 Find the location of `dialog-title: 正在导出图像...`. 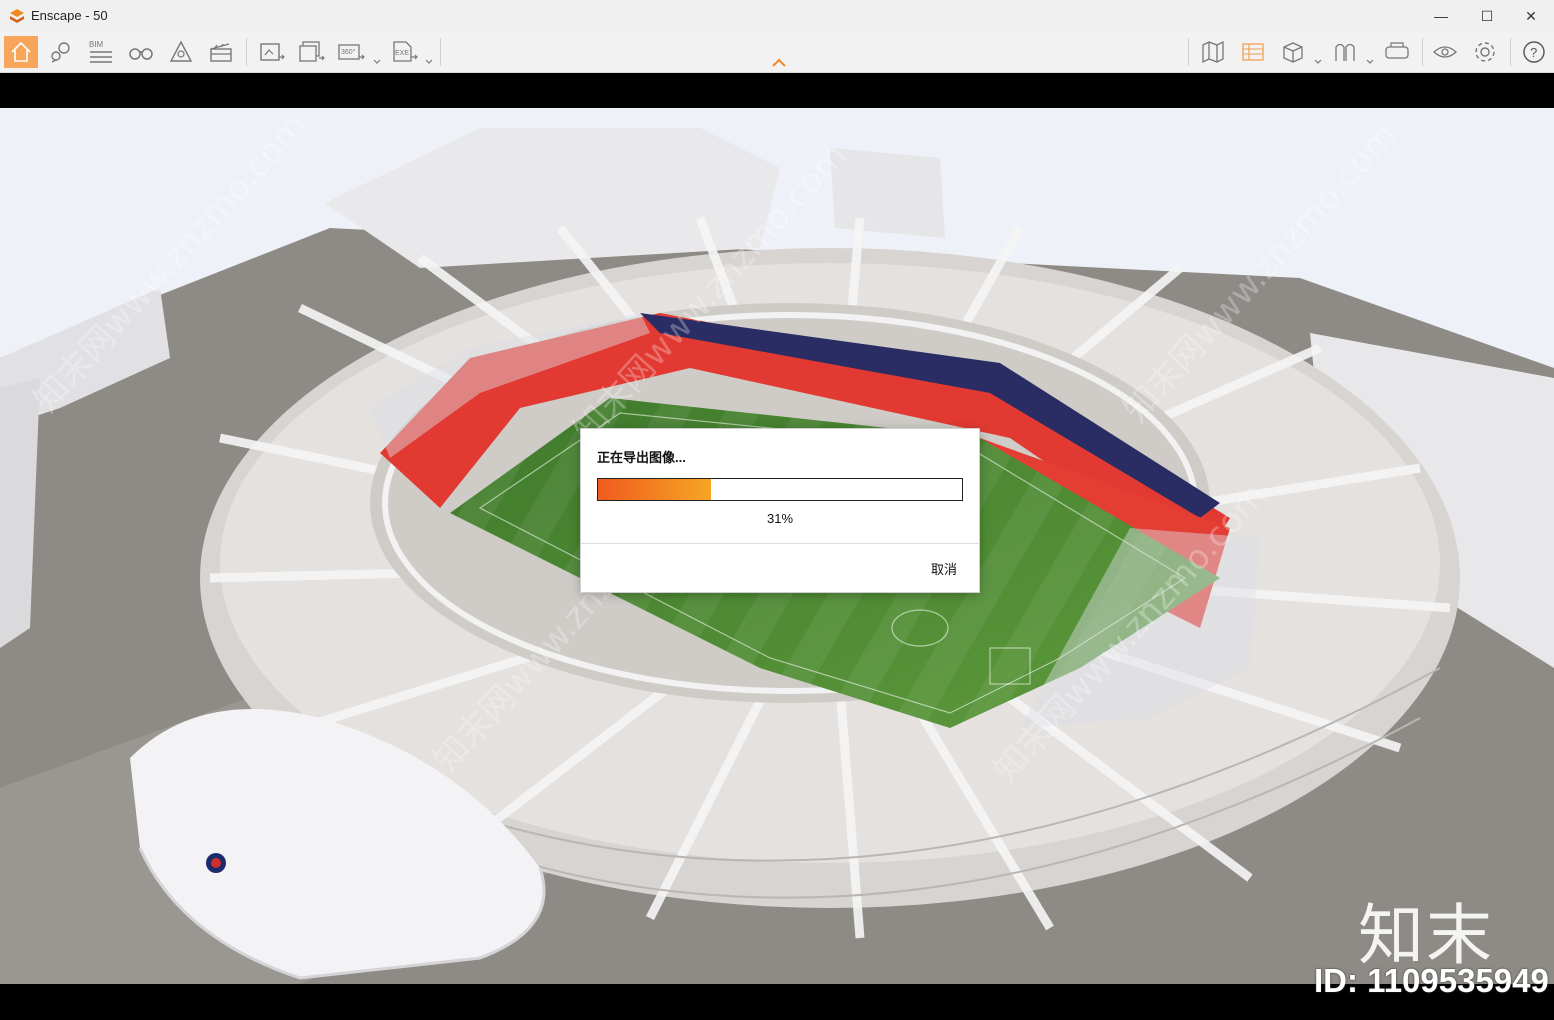

dialog-title: 正在导出图像... is located at coordinates (641, 457).